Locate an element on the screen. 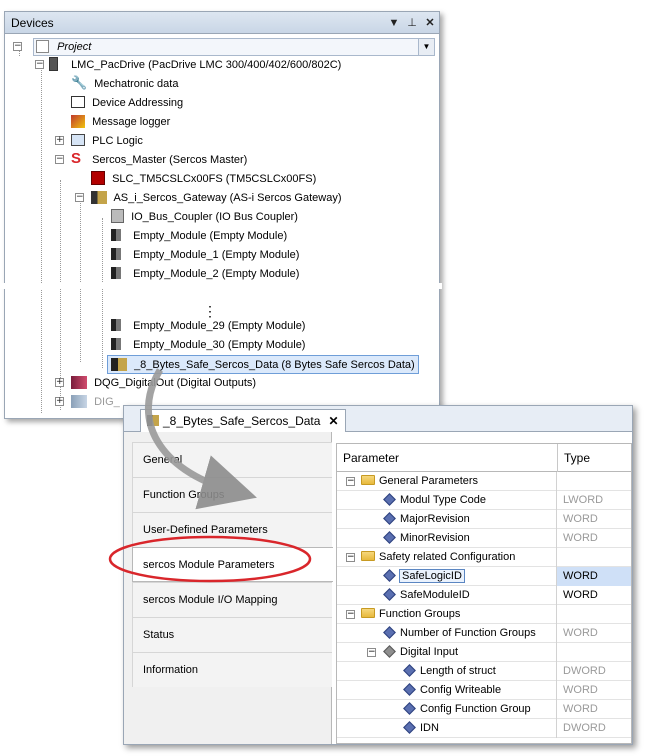 The height and width of the screenshot is (756, 647). grid-row-modul-type-code: Modul Type Code LWORD is located at coordinates (484, 500).